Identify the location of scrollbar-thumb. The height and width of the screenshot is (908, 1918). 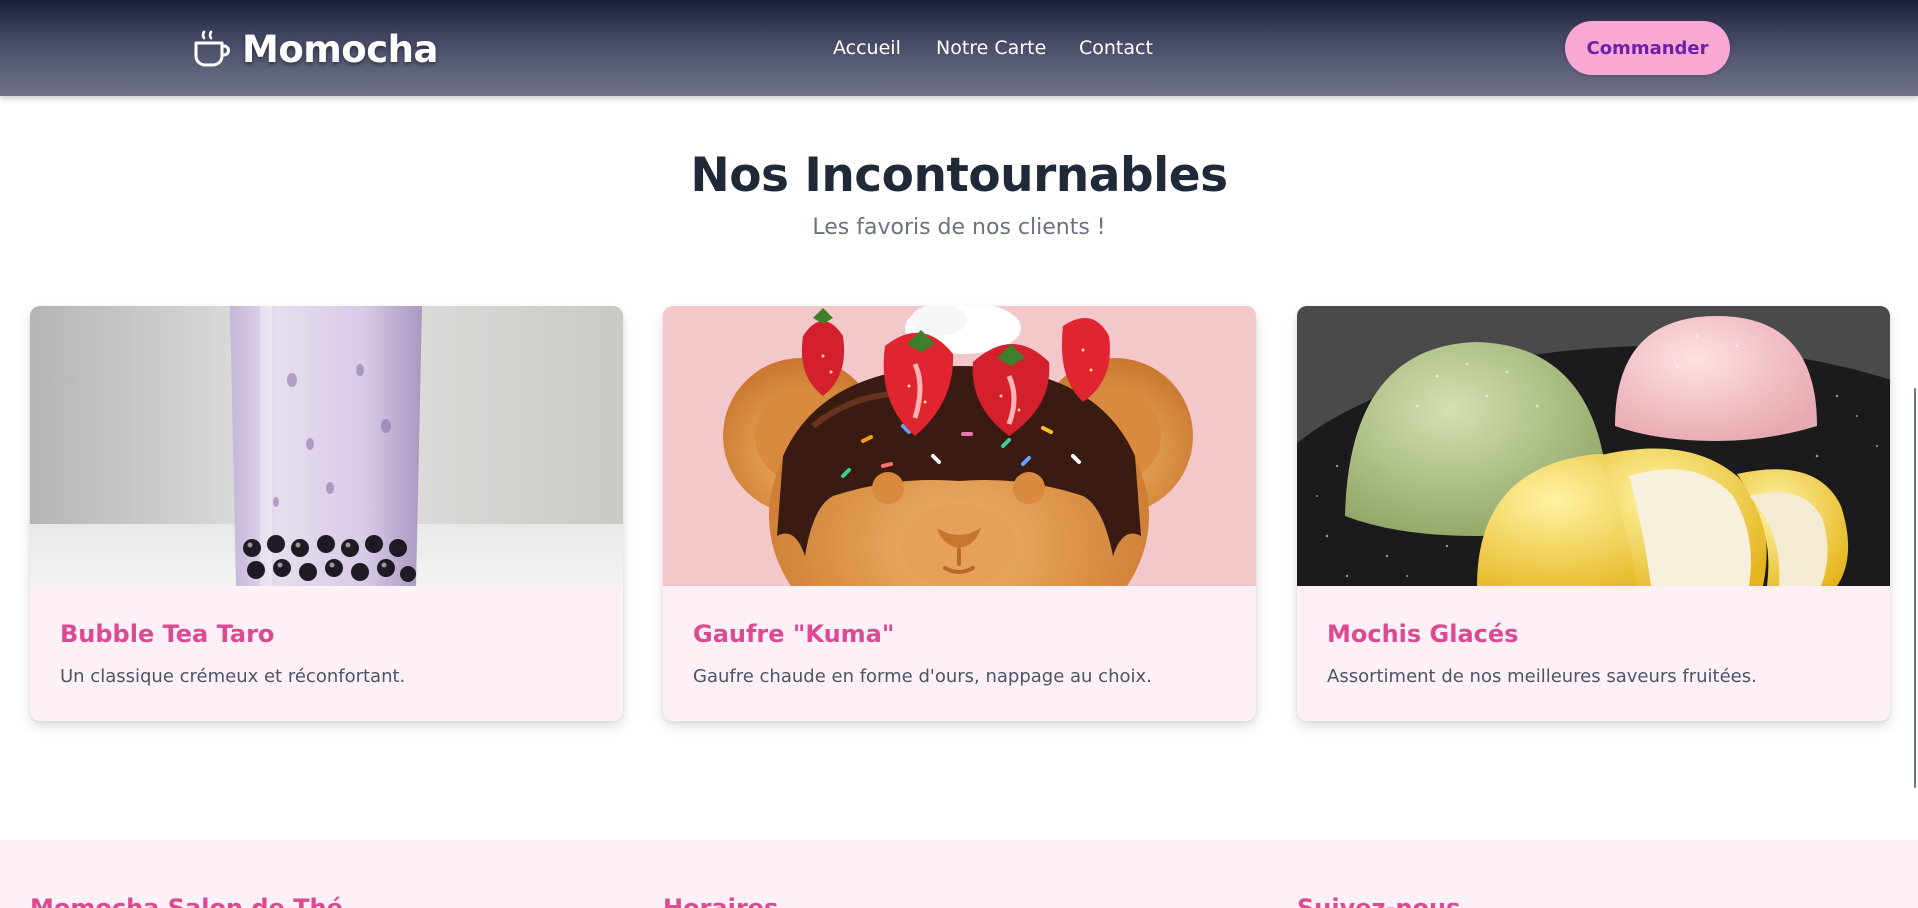
(1915, 588).